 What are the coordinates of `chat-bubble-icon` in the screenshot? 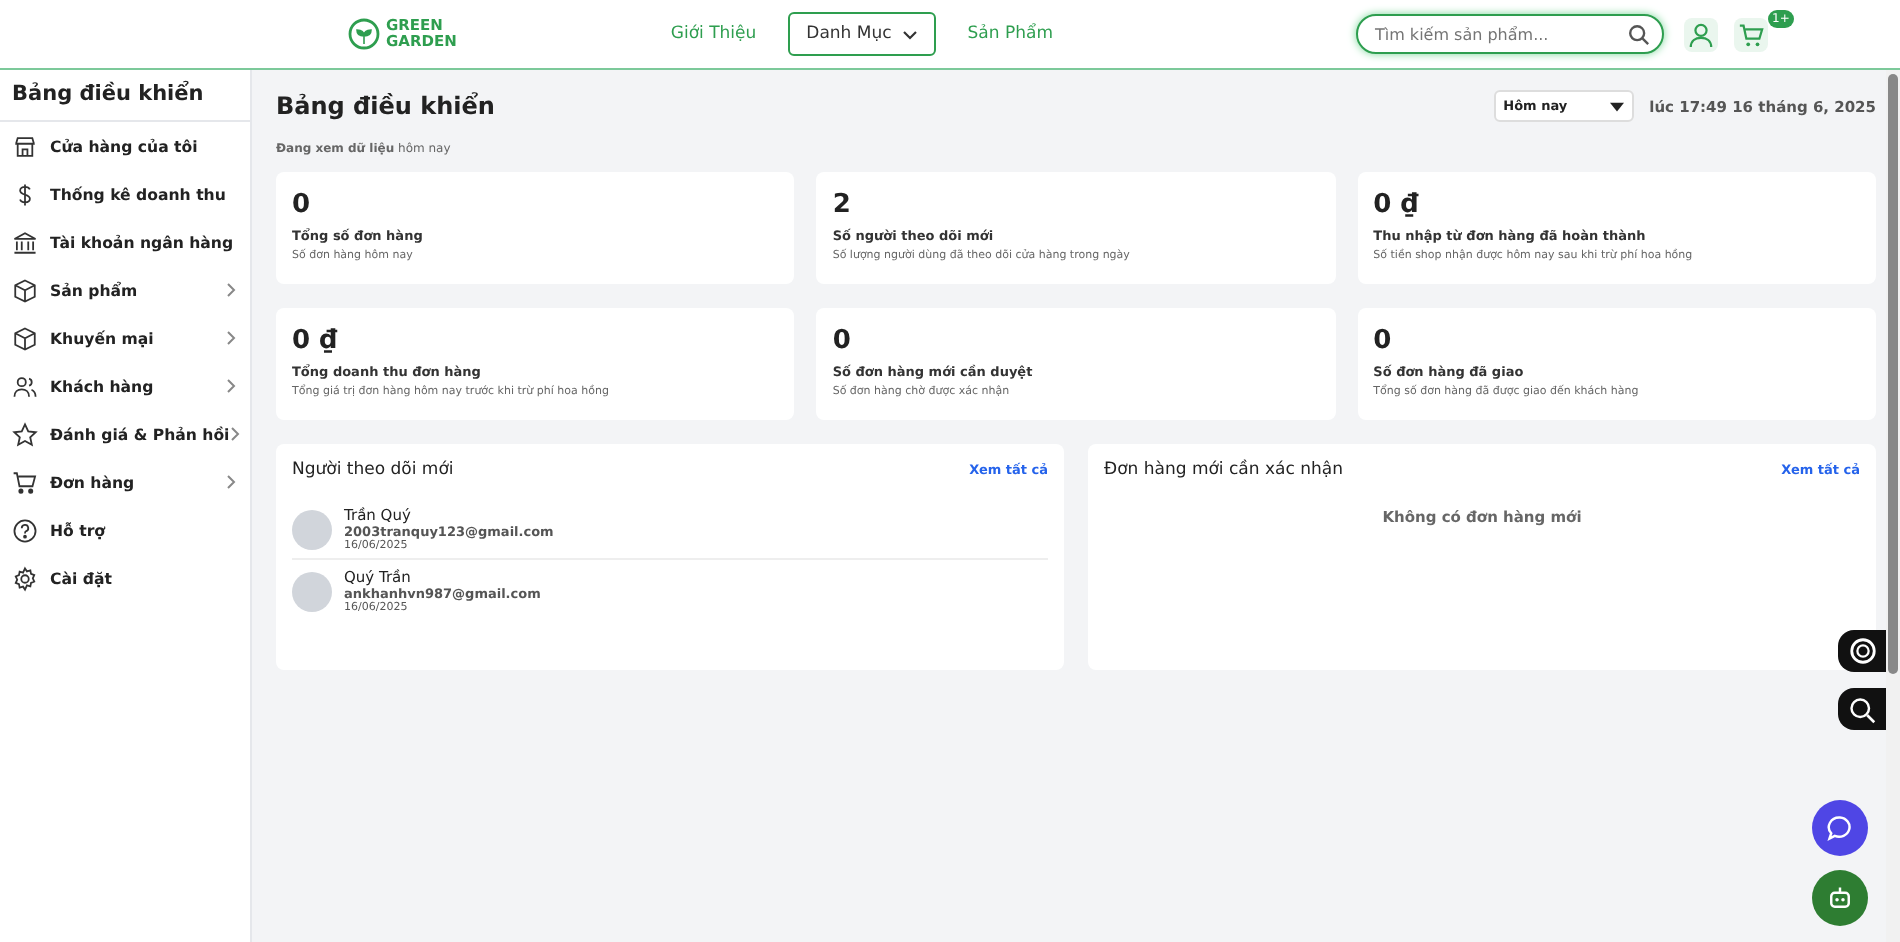 It's located at (1840, 828).